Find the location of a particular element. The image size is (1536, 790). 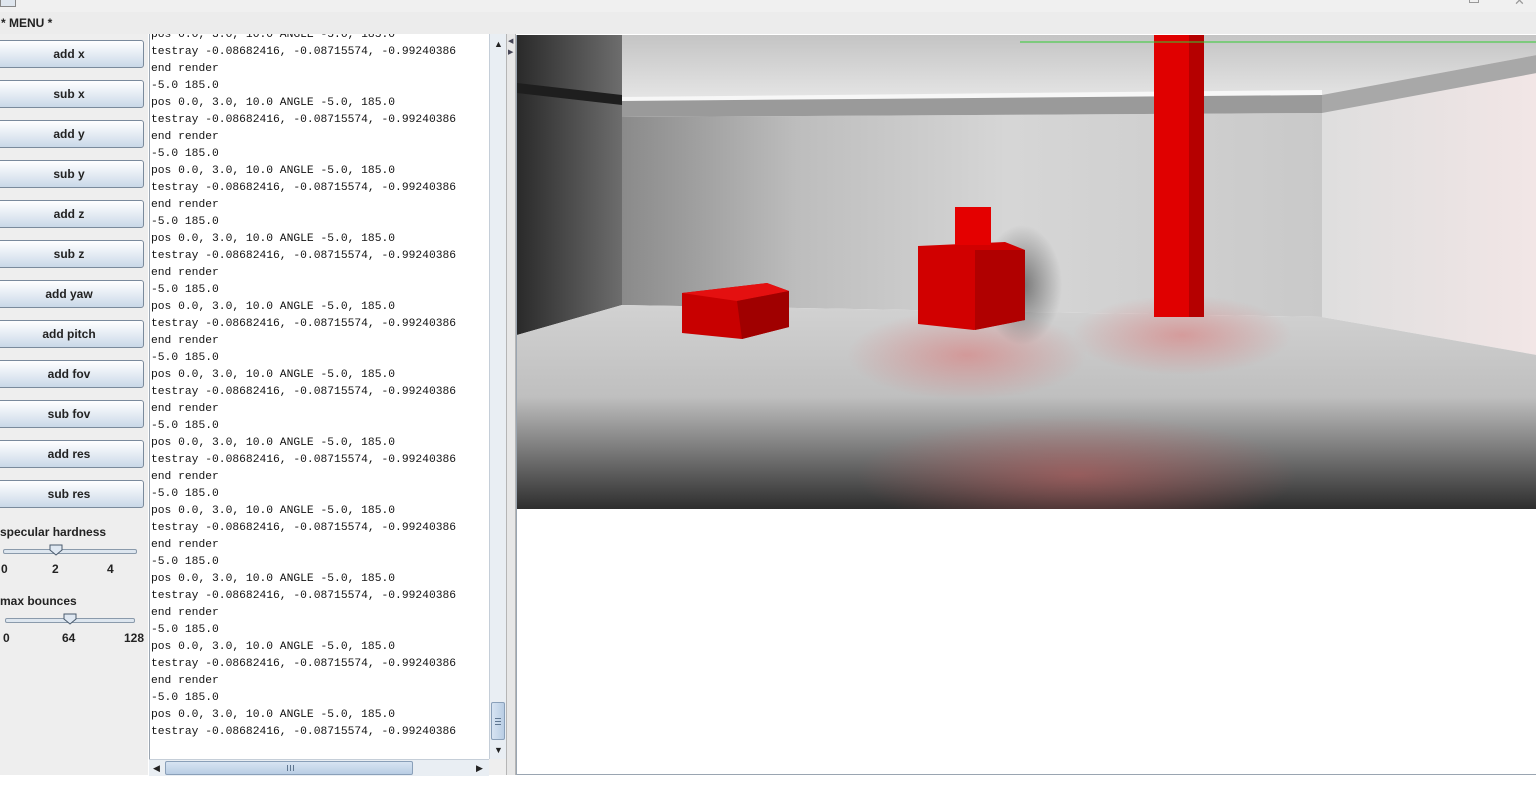

bounces-tick-max: 128 is located at coordinates (134, 638).